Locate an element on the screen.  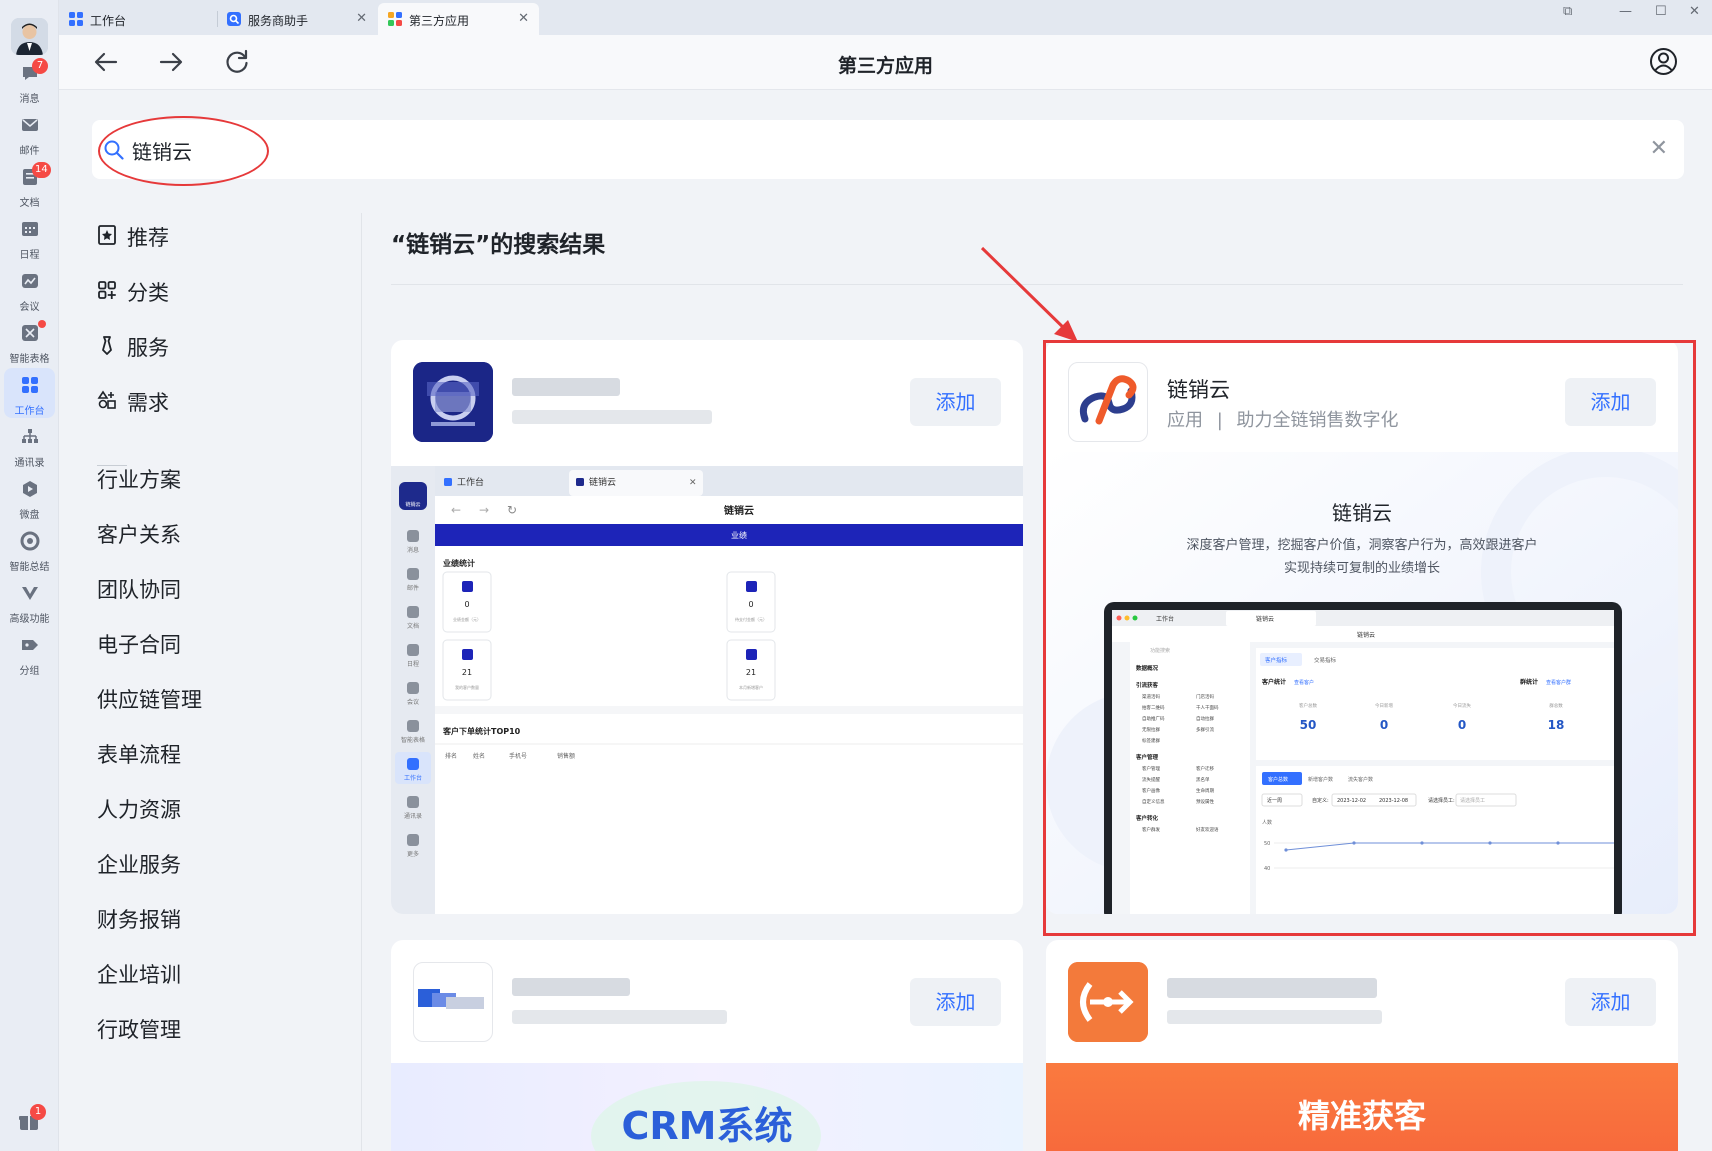
category-label: 分类 is located at coordinates (148, 293).